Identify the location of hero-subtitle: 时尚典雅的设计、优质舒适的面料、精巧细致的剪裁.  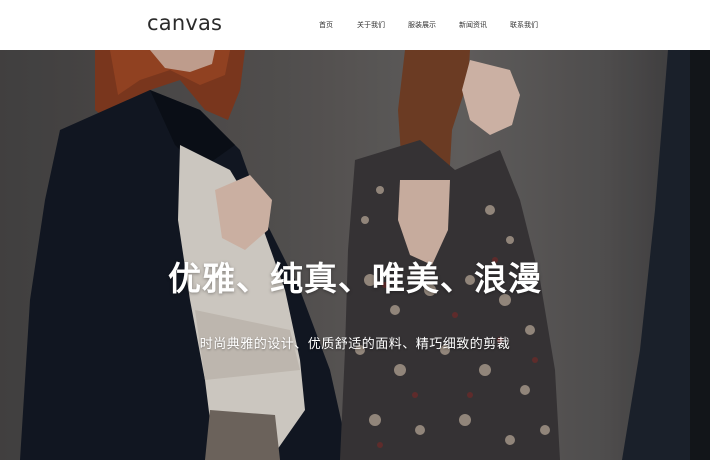
(355, 344).